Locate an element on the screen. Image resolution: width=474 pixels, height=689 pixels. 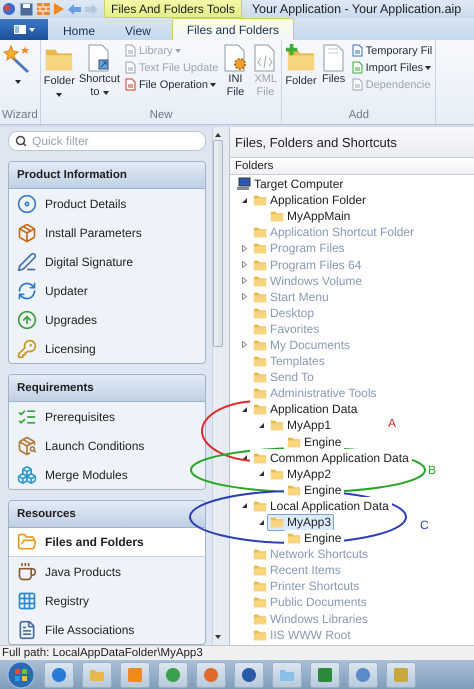
sidebar-item: Files and Folders is located at coordinates (107, 542).